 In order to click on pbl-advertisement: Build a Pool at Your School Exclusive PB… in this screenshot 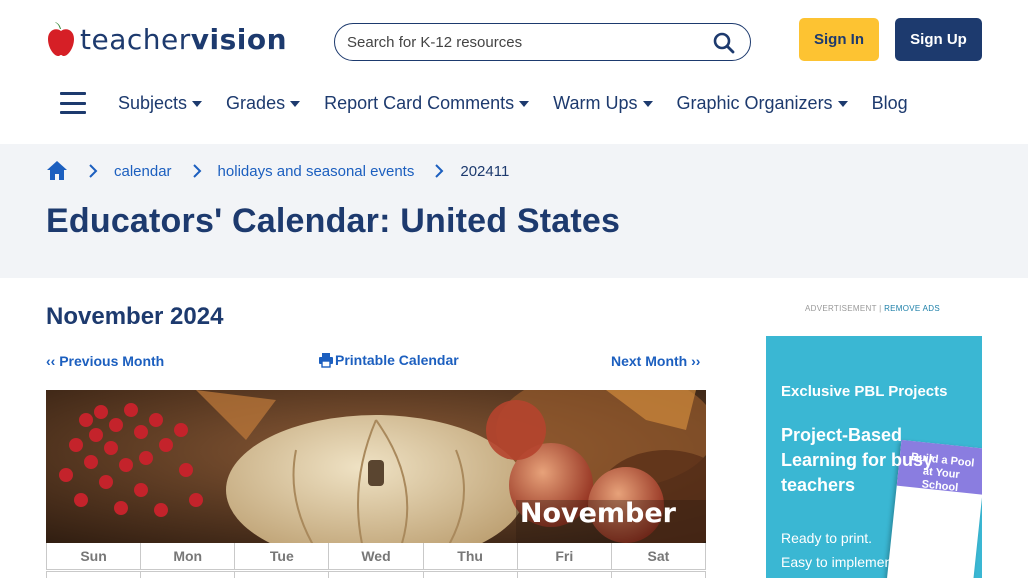, I will do `click(874, 457)`.